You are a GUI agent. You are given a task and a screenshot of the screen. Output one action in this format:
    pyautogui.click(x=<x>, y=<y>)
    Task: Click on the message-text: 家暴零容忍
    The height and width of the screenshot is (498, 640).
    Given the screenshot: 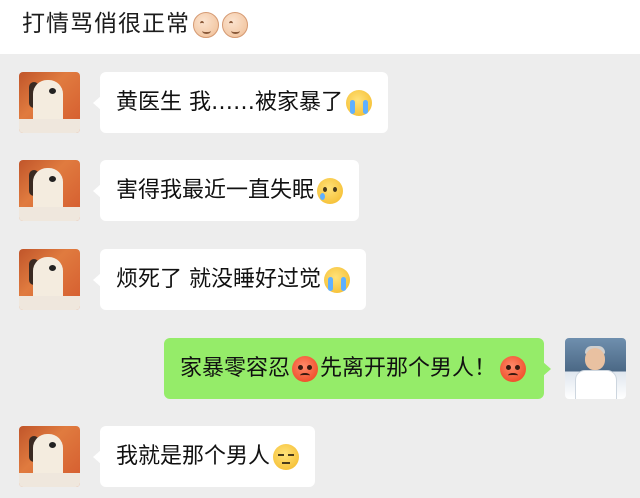 What is the action you would take?
    pyautogui.click(x=234, y=368)
    